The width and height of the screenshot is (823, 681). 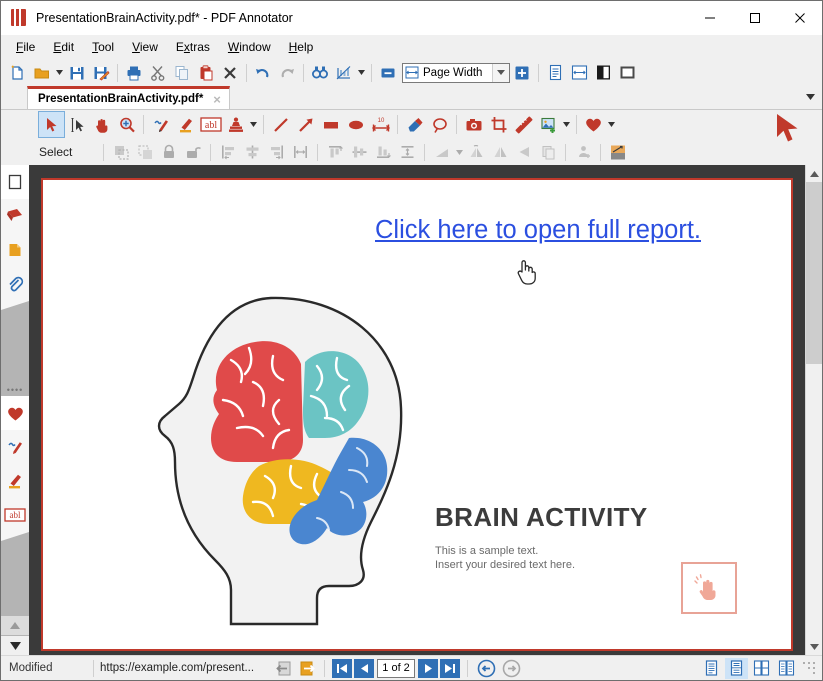 What do you see at coordinates (342, 668) in the screenshot?
I see `first-page-button` at bounding box center [342, 668].